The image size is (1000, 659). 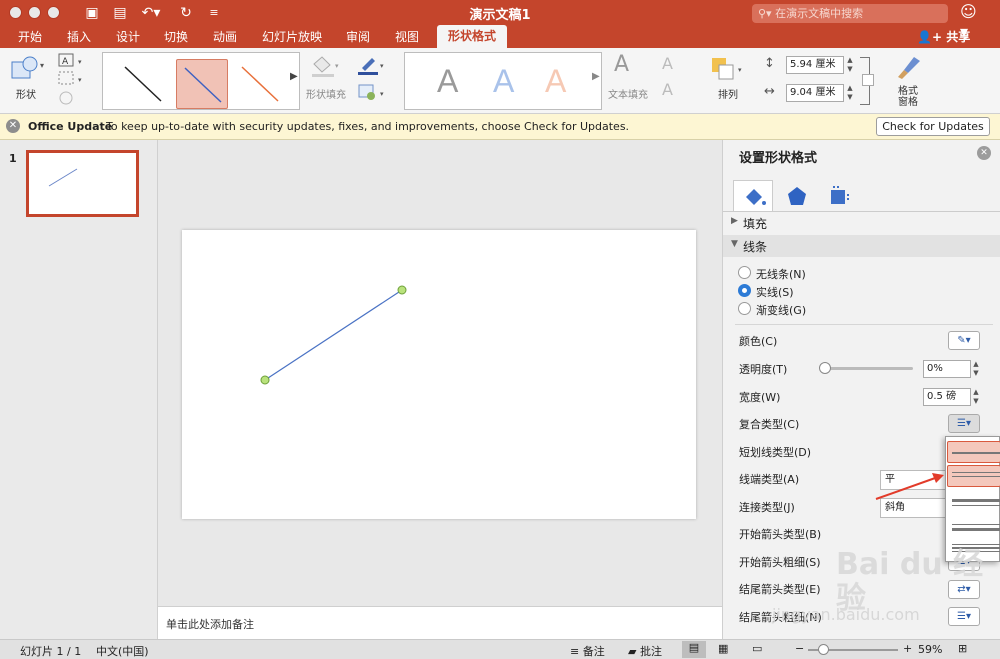 I want to click on svg-text: A, so click(x=65, y=62).